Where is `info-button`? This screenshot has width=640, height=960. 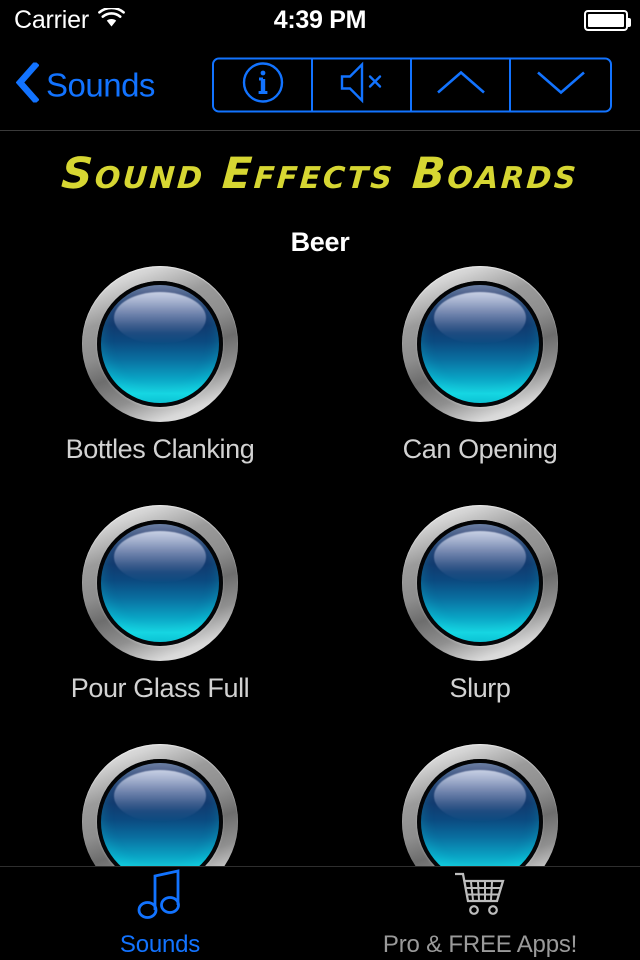 info-button is located at coordinates (263, 85).